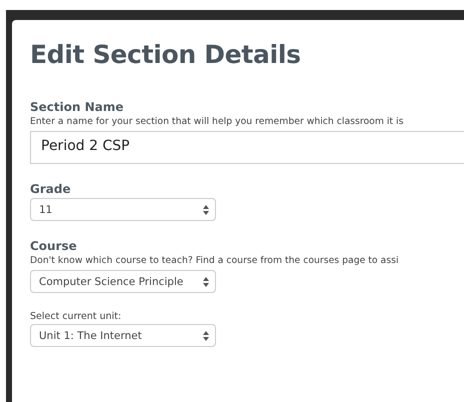  Describe the element at coordinates (123, 335) in the screenshot. I see `select-field: Unit 1: The Internet` at that location.